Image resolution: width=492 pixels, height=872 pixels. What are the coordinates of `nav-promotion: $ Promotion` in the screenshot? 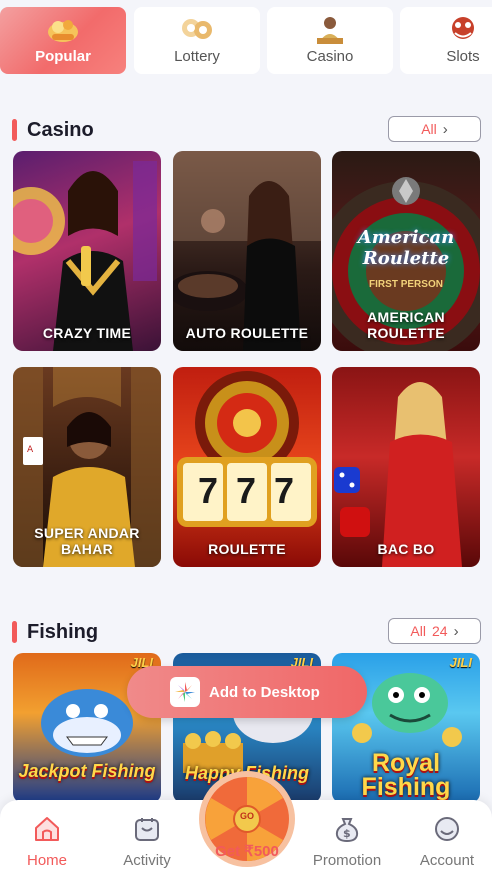 It's located at (347, 841).